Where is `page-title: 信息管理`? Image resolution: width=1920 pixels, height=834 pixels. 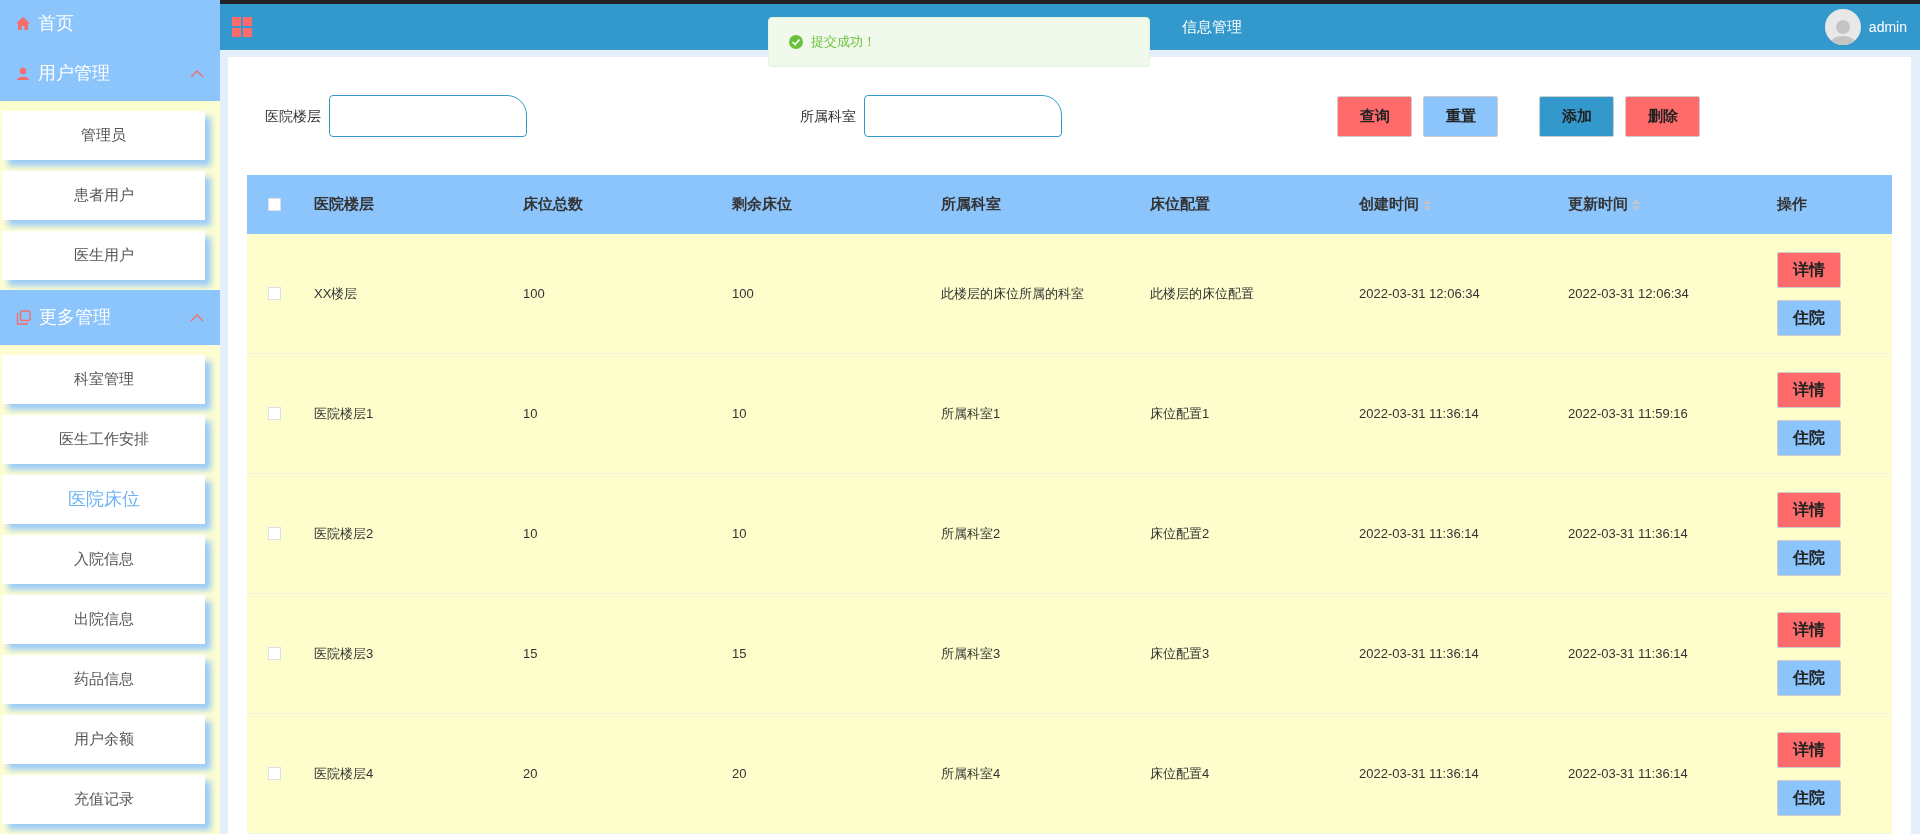
page-title: 信息管理 is located at coordinates (1212, 26).